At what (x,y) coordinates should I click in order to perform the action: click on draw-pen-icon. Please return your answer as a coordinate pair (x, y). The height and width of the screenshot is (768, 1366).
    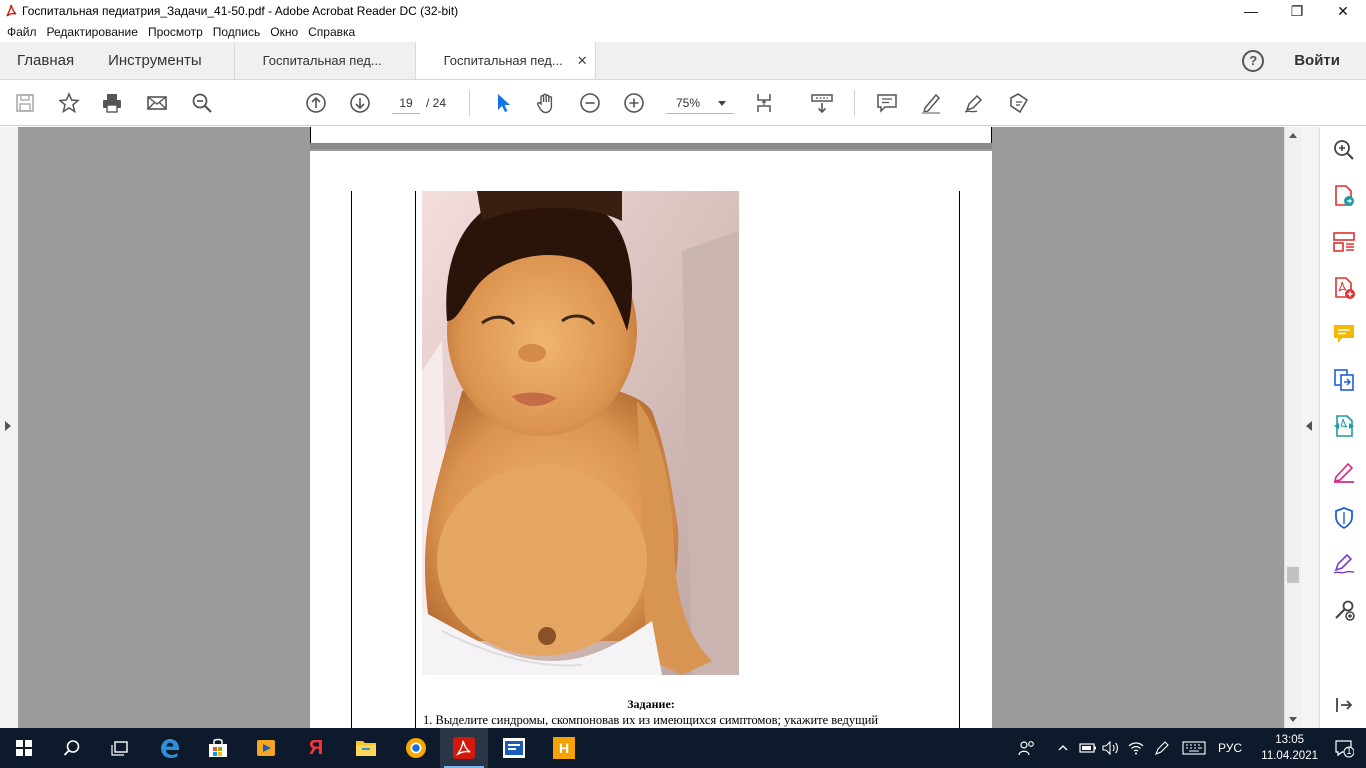
    Looking at the image, I should click on (974, 103).